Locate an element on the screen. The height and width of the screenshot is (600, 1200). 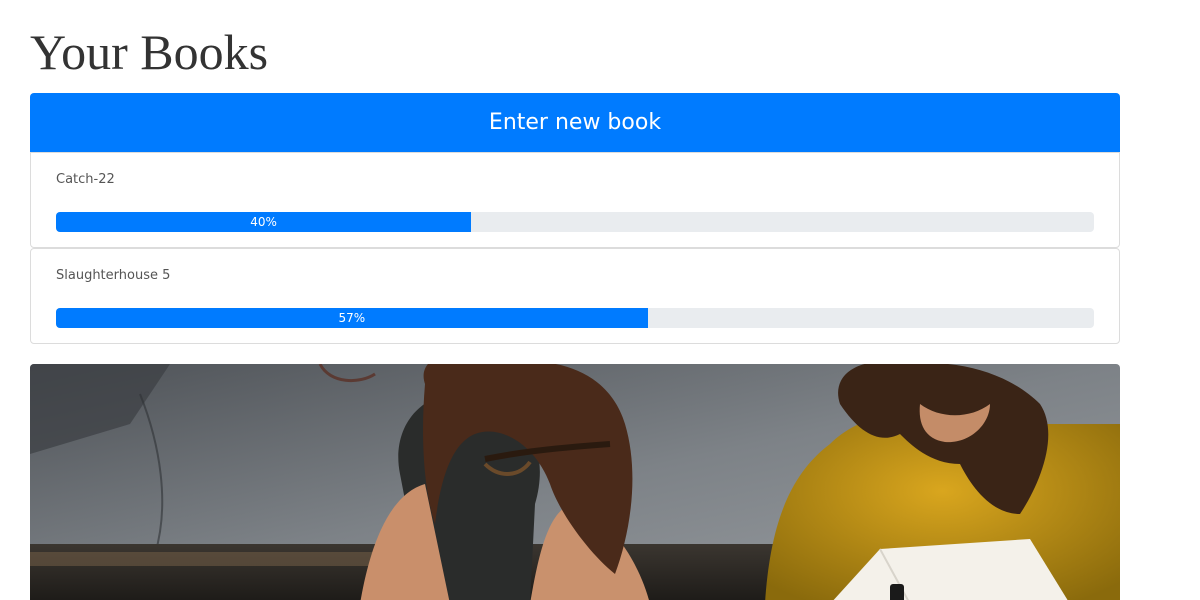
enter-new-book-button: Enter new book is located at coordinates (575, 122).